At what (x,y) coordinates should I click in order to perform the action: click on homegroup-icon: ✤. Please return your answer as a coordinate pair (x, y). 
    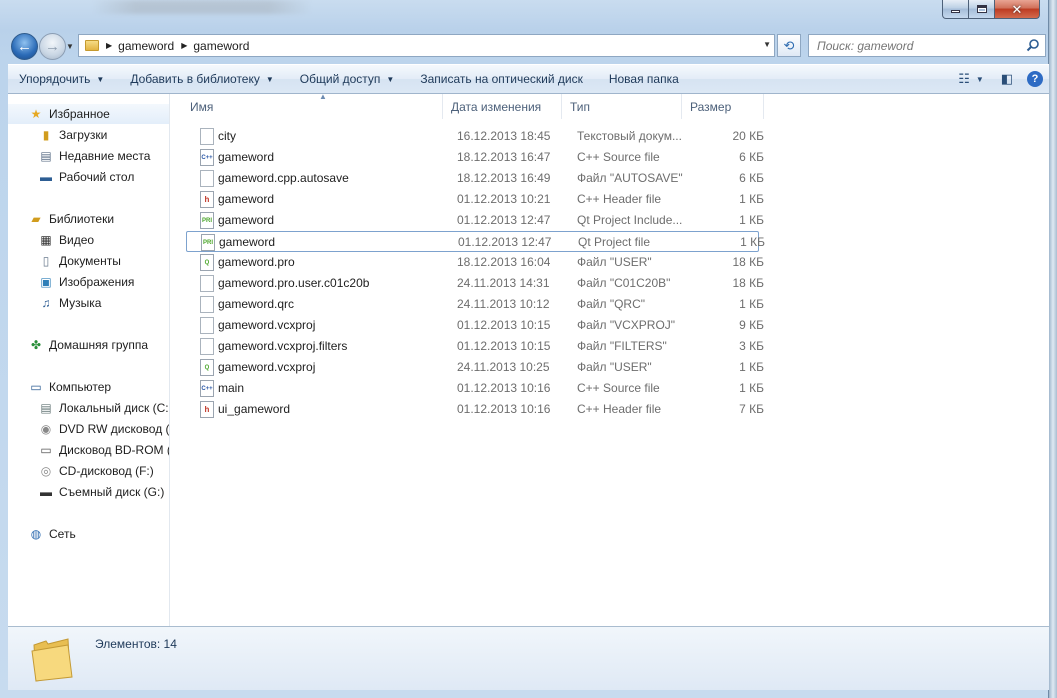
    Looking at the image, I should click on (36, 345).